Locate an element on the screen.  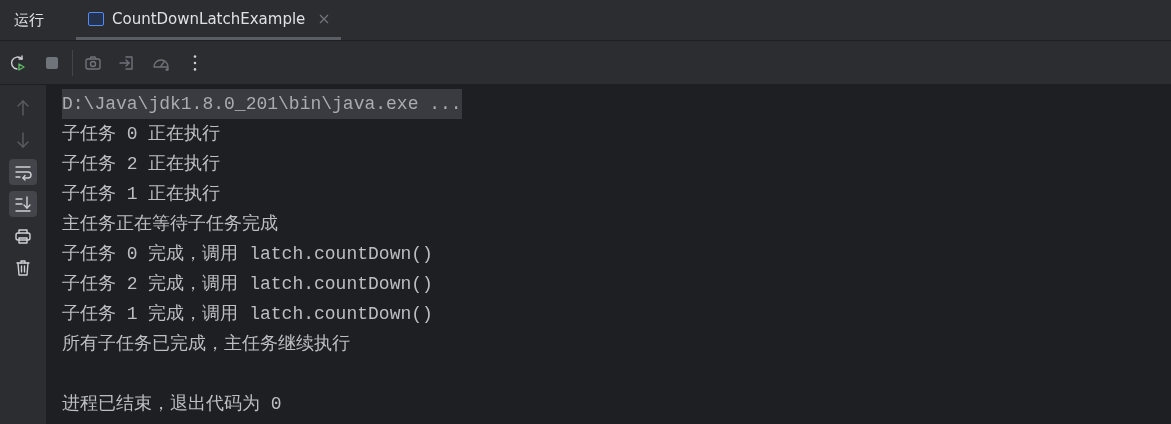
soft-wrap-button is located at coordinates (23, 172).